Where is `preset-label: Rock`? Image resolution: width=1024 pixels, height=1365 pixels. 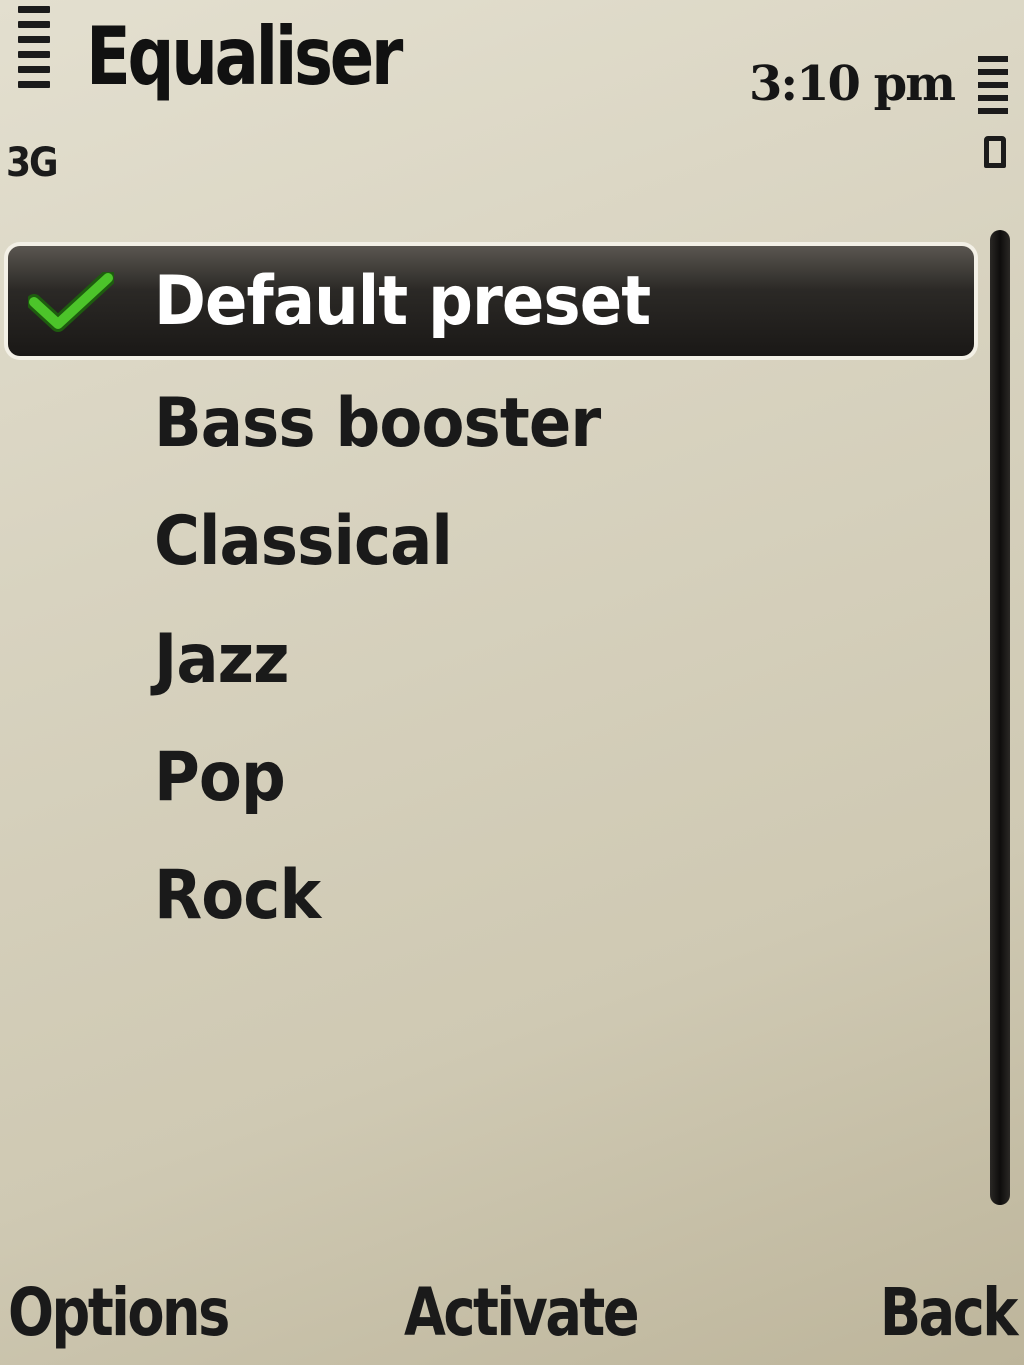
preset-label: Rock is located at coordinates (237, 895).